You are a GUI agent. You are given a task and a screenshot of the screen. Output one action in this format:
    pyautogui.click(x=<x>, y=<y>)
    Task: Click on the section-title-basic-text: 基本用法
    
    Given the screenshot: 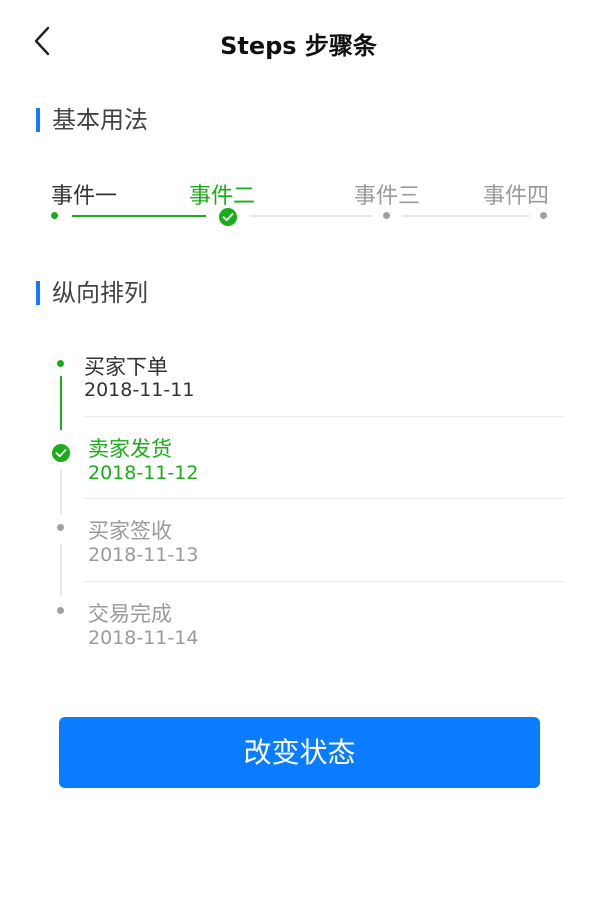 What is the action you would take?
    pyautogui.click(x=100, y=120)
    